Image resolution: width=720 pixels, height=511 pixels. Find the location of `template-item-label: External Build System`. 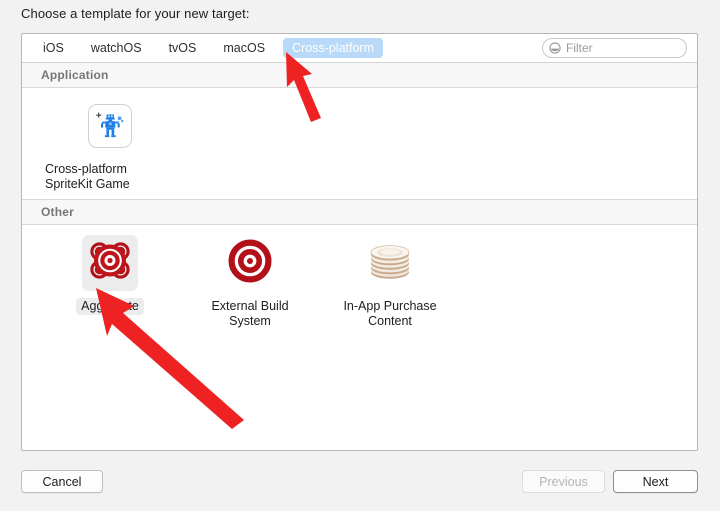

template-item-label: External Build System is located at coordinates (250, 313).